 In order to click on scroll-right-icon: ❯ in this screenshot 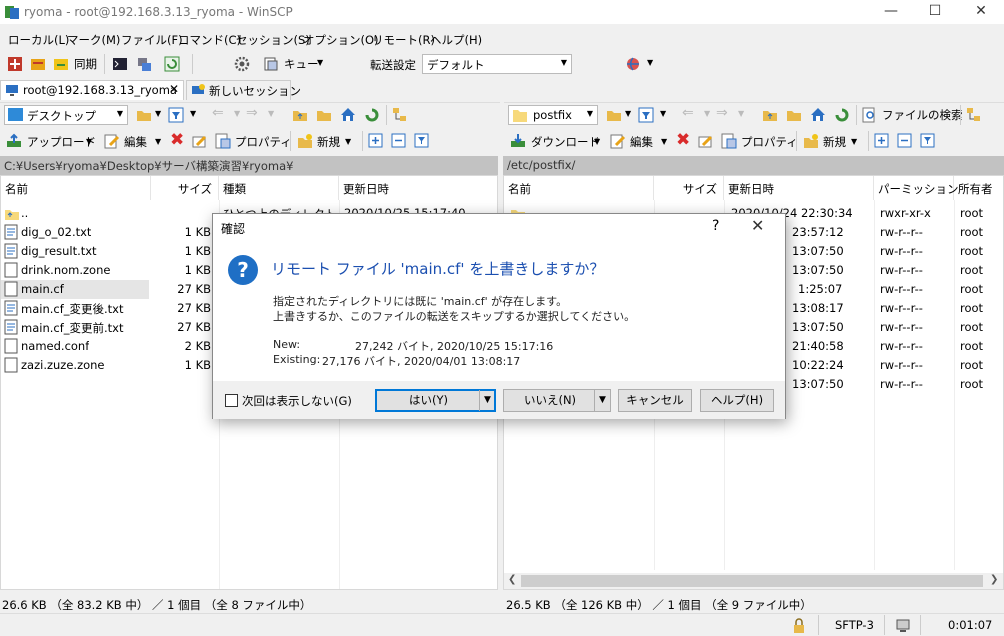, I will do `click(994, 579)`.